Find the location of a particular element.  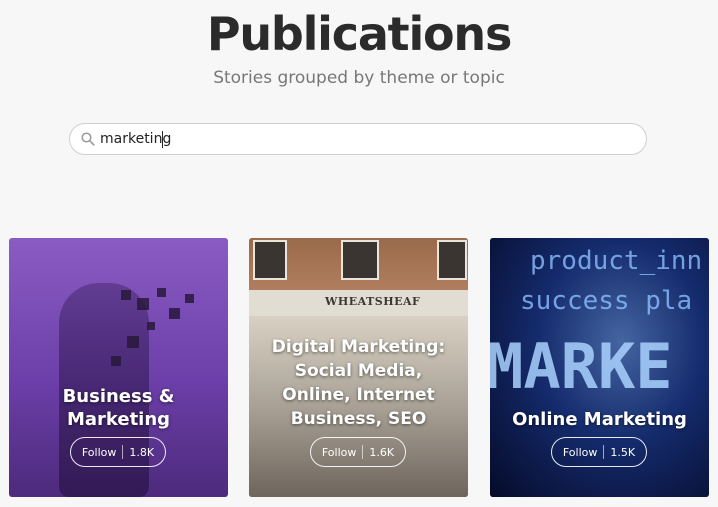

follower-count: 1.5K is located at coordinates (623, 452).